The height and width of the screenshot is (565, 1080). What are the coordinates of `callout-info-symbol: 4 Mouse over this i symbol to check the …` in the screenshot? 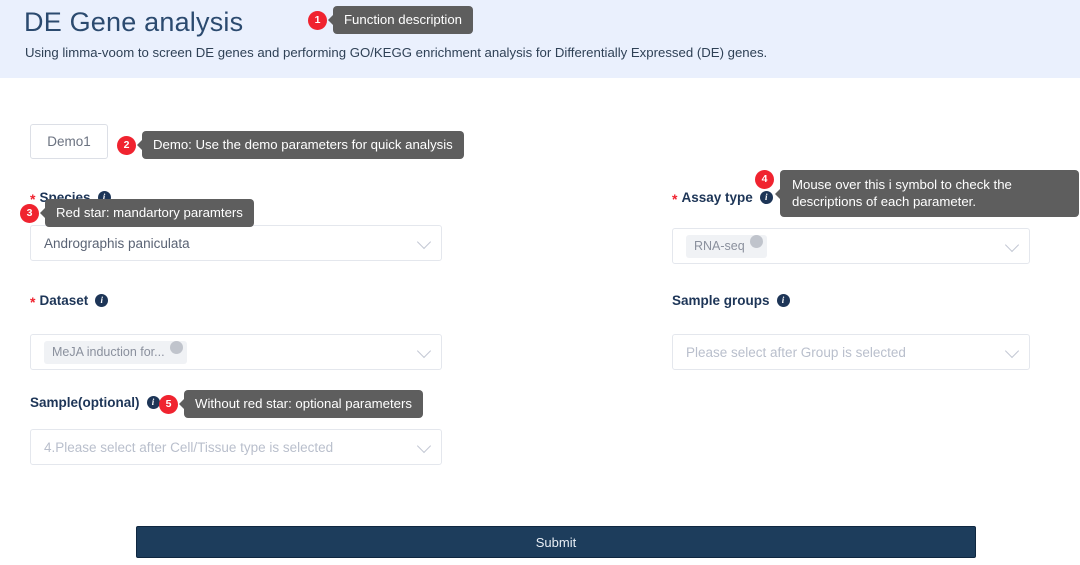 It's located at (917, 193).